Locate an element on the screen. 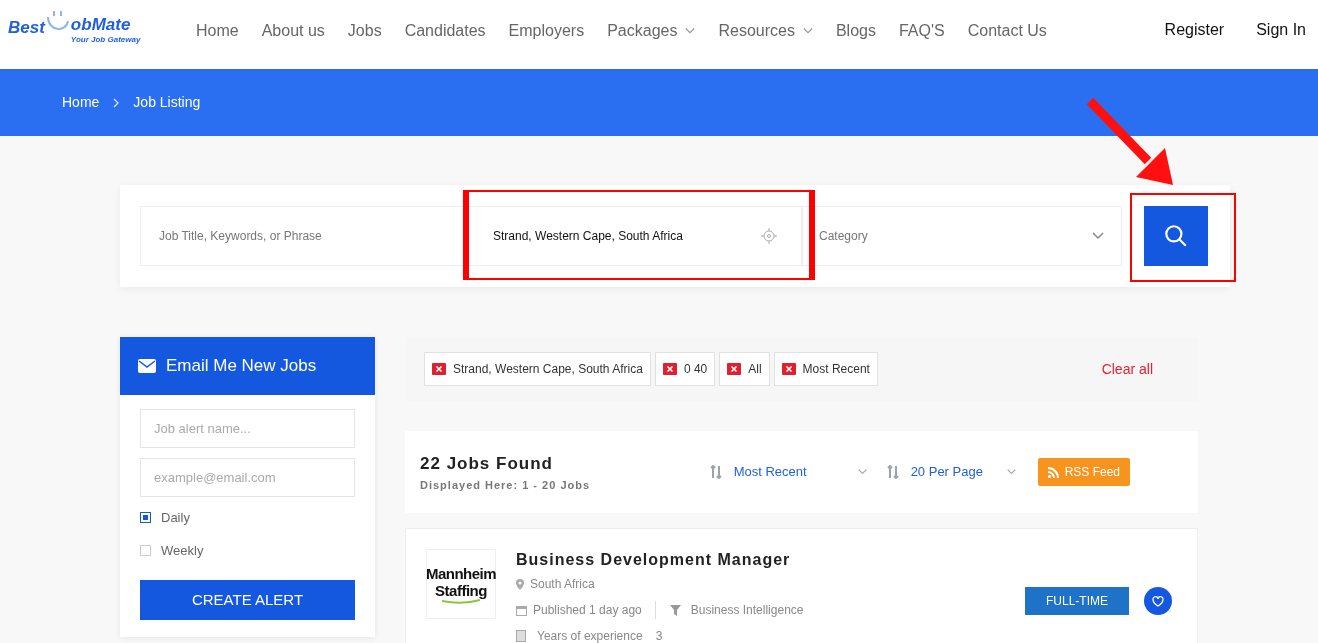 The image size is (1318, 643). favorite-button is located at coordinates (1158, 601).